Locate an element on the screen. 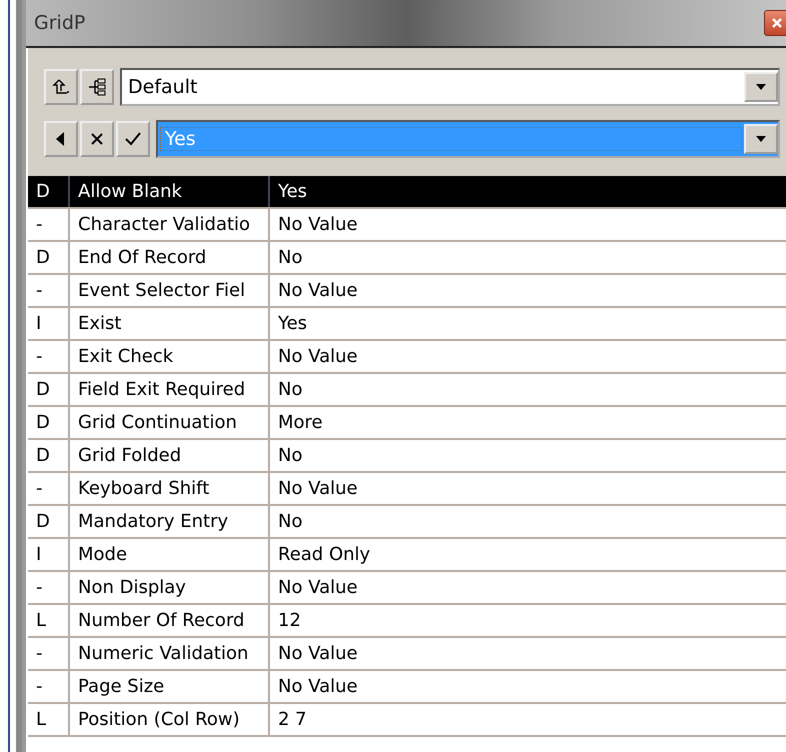 The height and width of the screenshot is (752, 786). property-row: I Exist Yes is located at coordinates (407, 324).